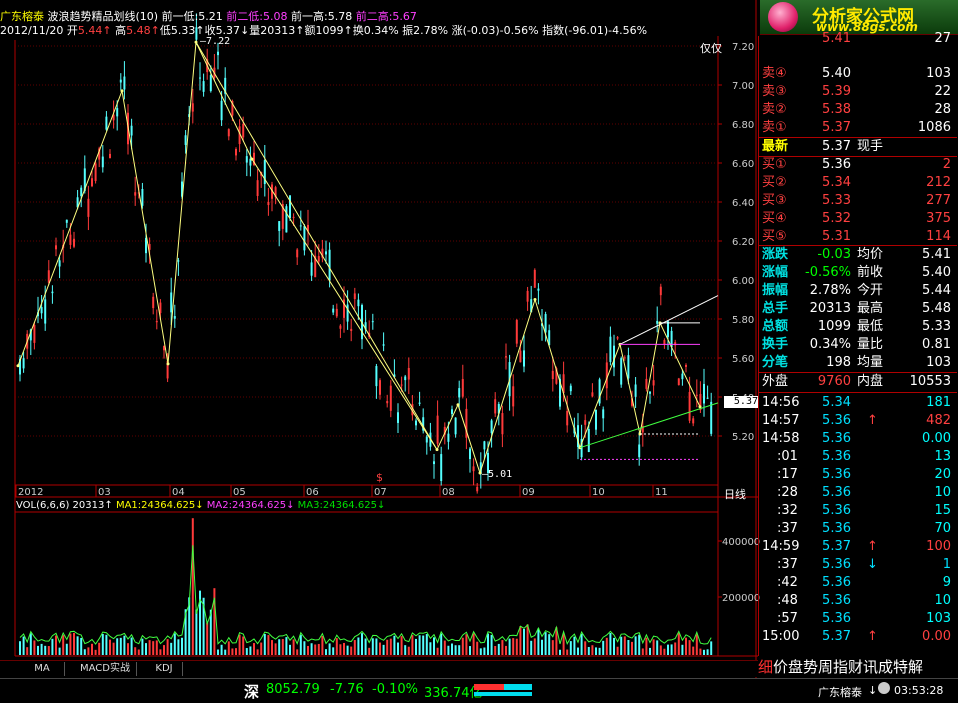 The height and width of the screenshot is (703, 958). Describe the element at coordinates (774, 73) in the screenshot. I see `sell-label: 卖④` at that location.